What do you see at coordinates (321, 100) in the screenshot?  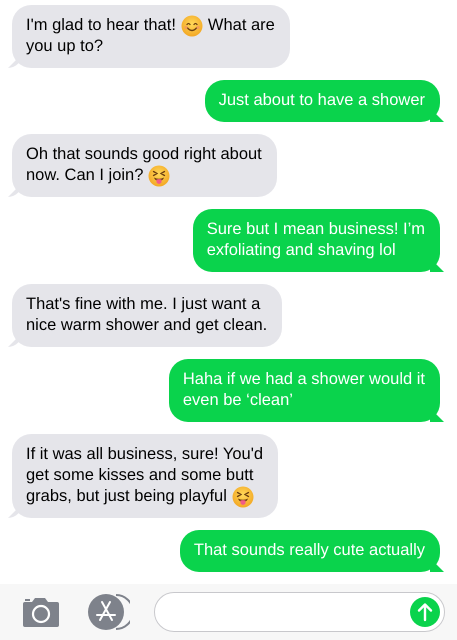 I see `message-text: Just about to have a shower` at bounding box center [321, 100].